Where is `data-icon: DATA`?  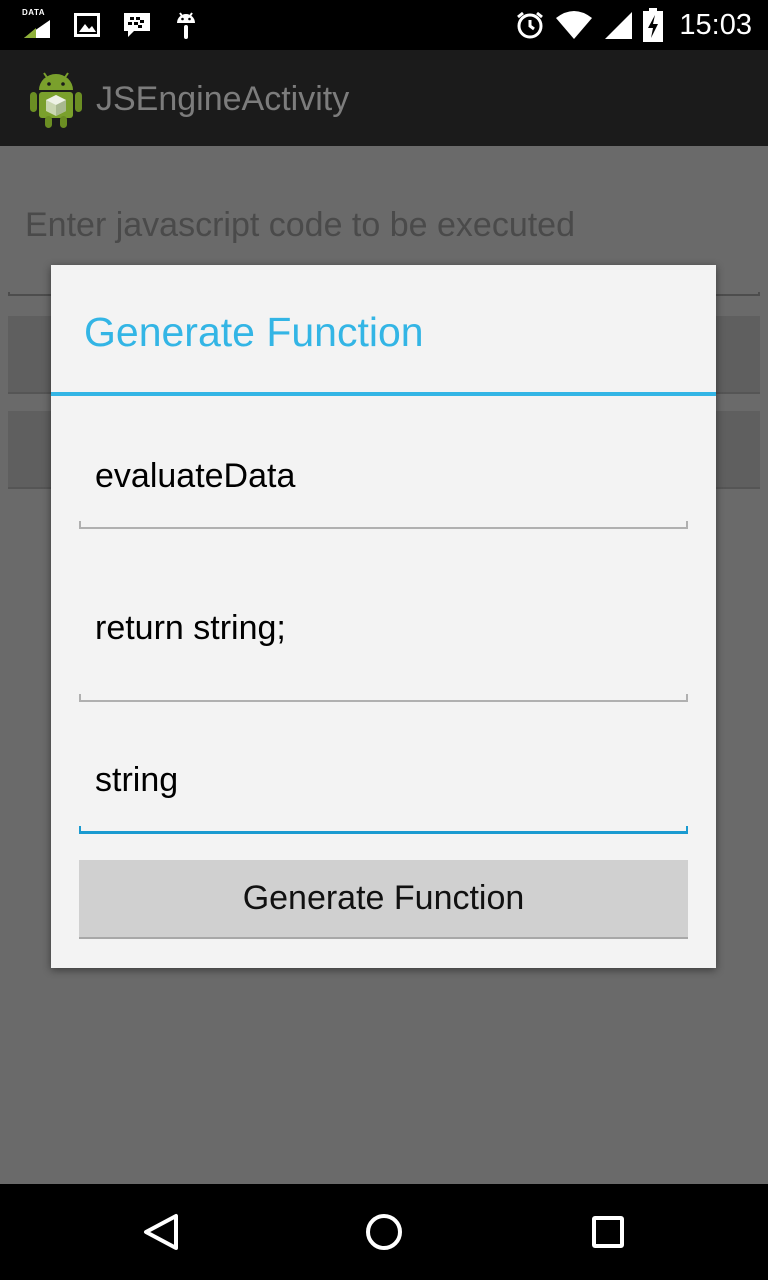
data-icon: DATA is located at coordinates (37, 24).